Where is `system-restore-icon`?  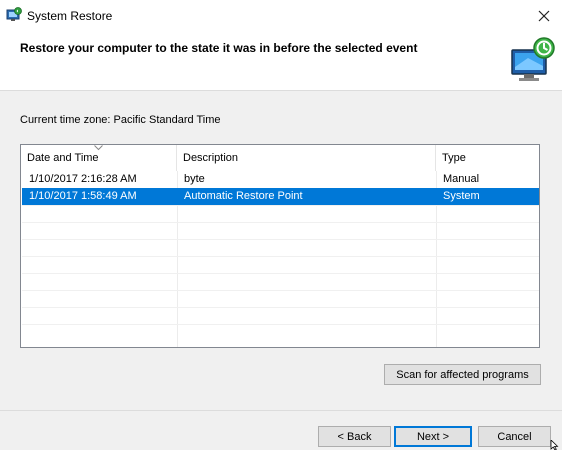 system-restore-icon is located at coordinates (14, 14).